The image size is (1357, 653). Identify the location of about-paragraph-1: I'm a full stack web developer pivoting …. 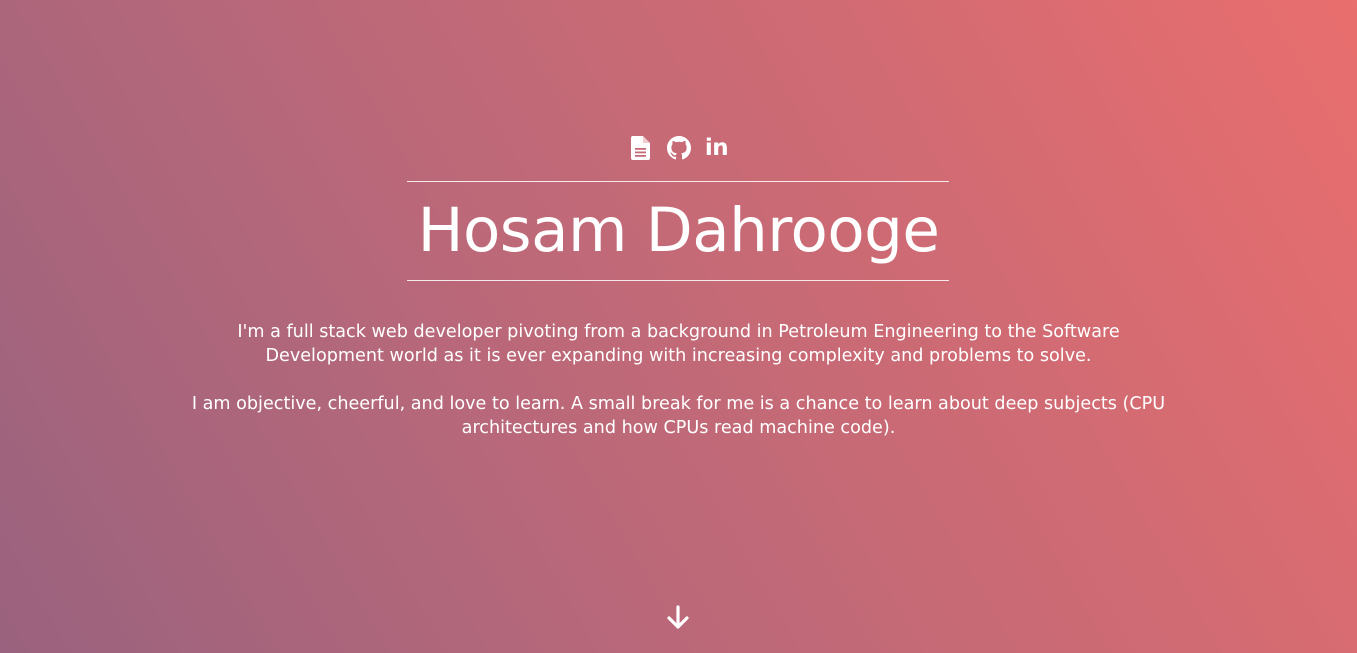
(678, 344).